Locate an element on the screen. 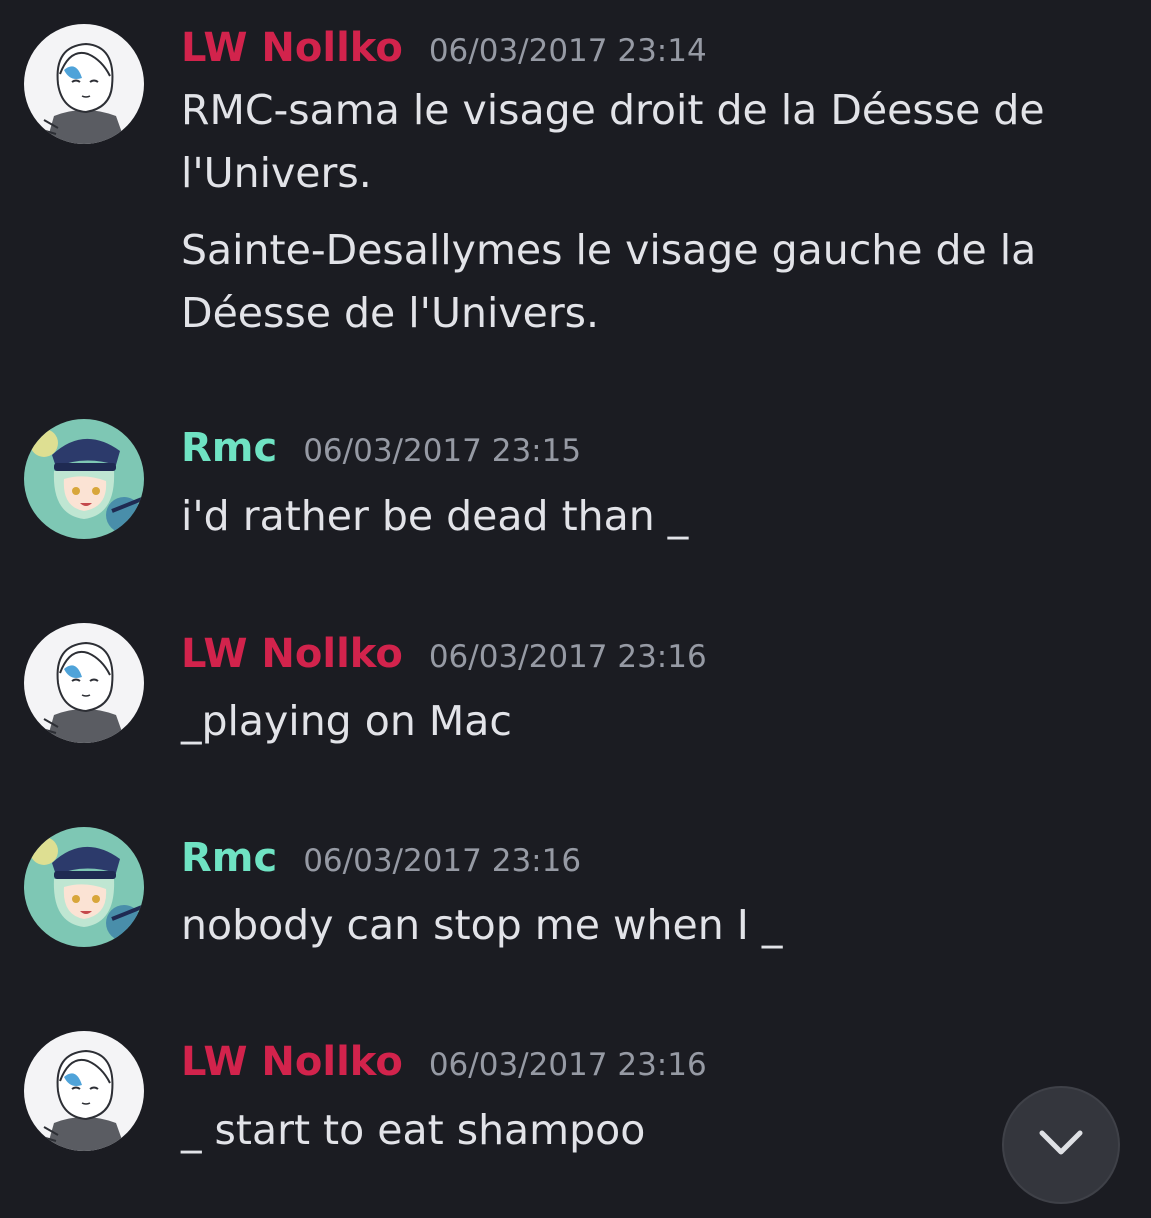 Image resolution: width=1151 pixels, height=1218 pixels. message-content: nobody can stop me when I _ is located at coordinates (631, 925).